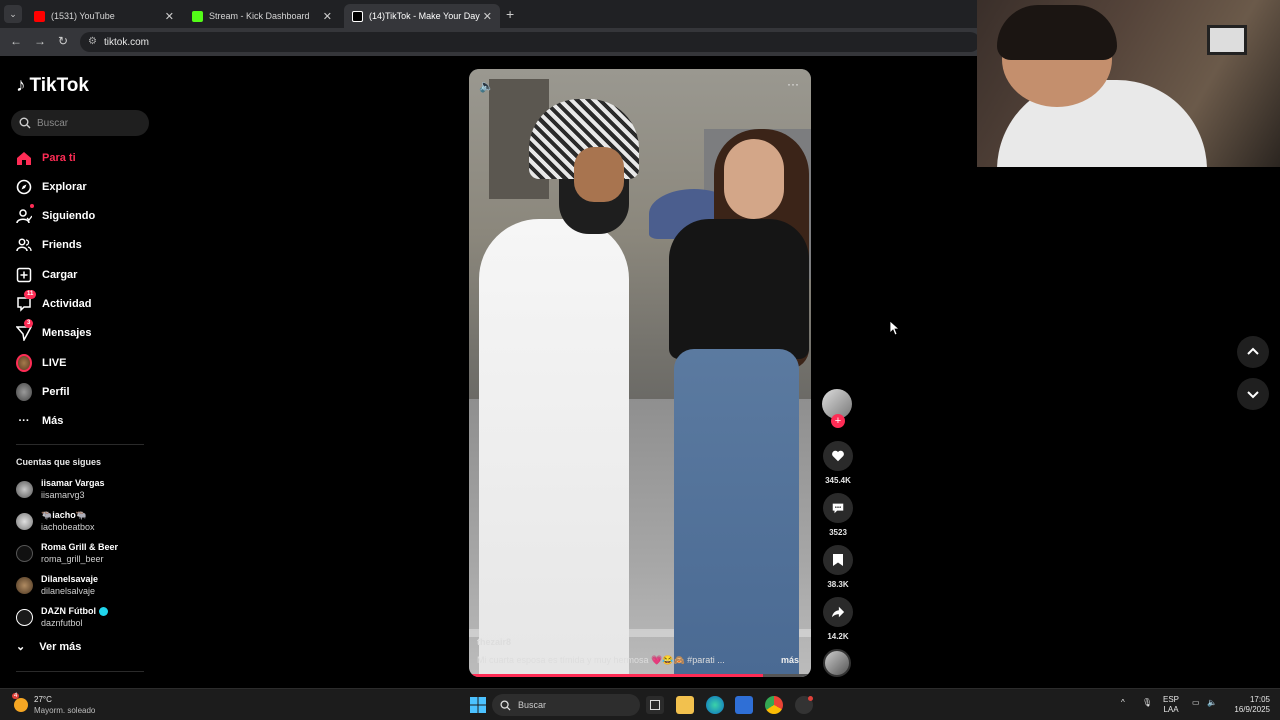 The height and width of the screenshot is (720, 1280). Describe the element at coordinates (24, 363) in the screenshot. I see `live-icon` at that location.